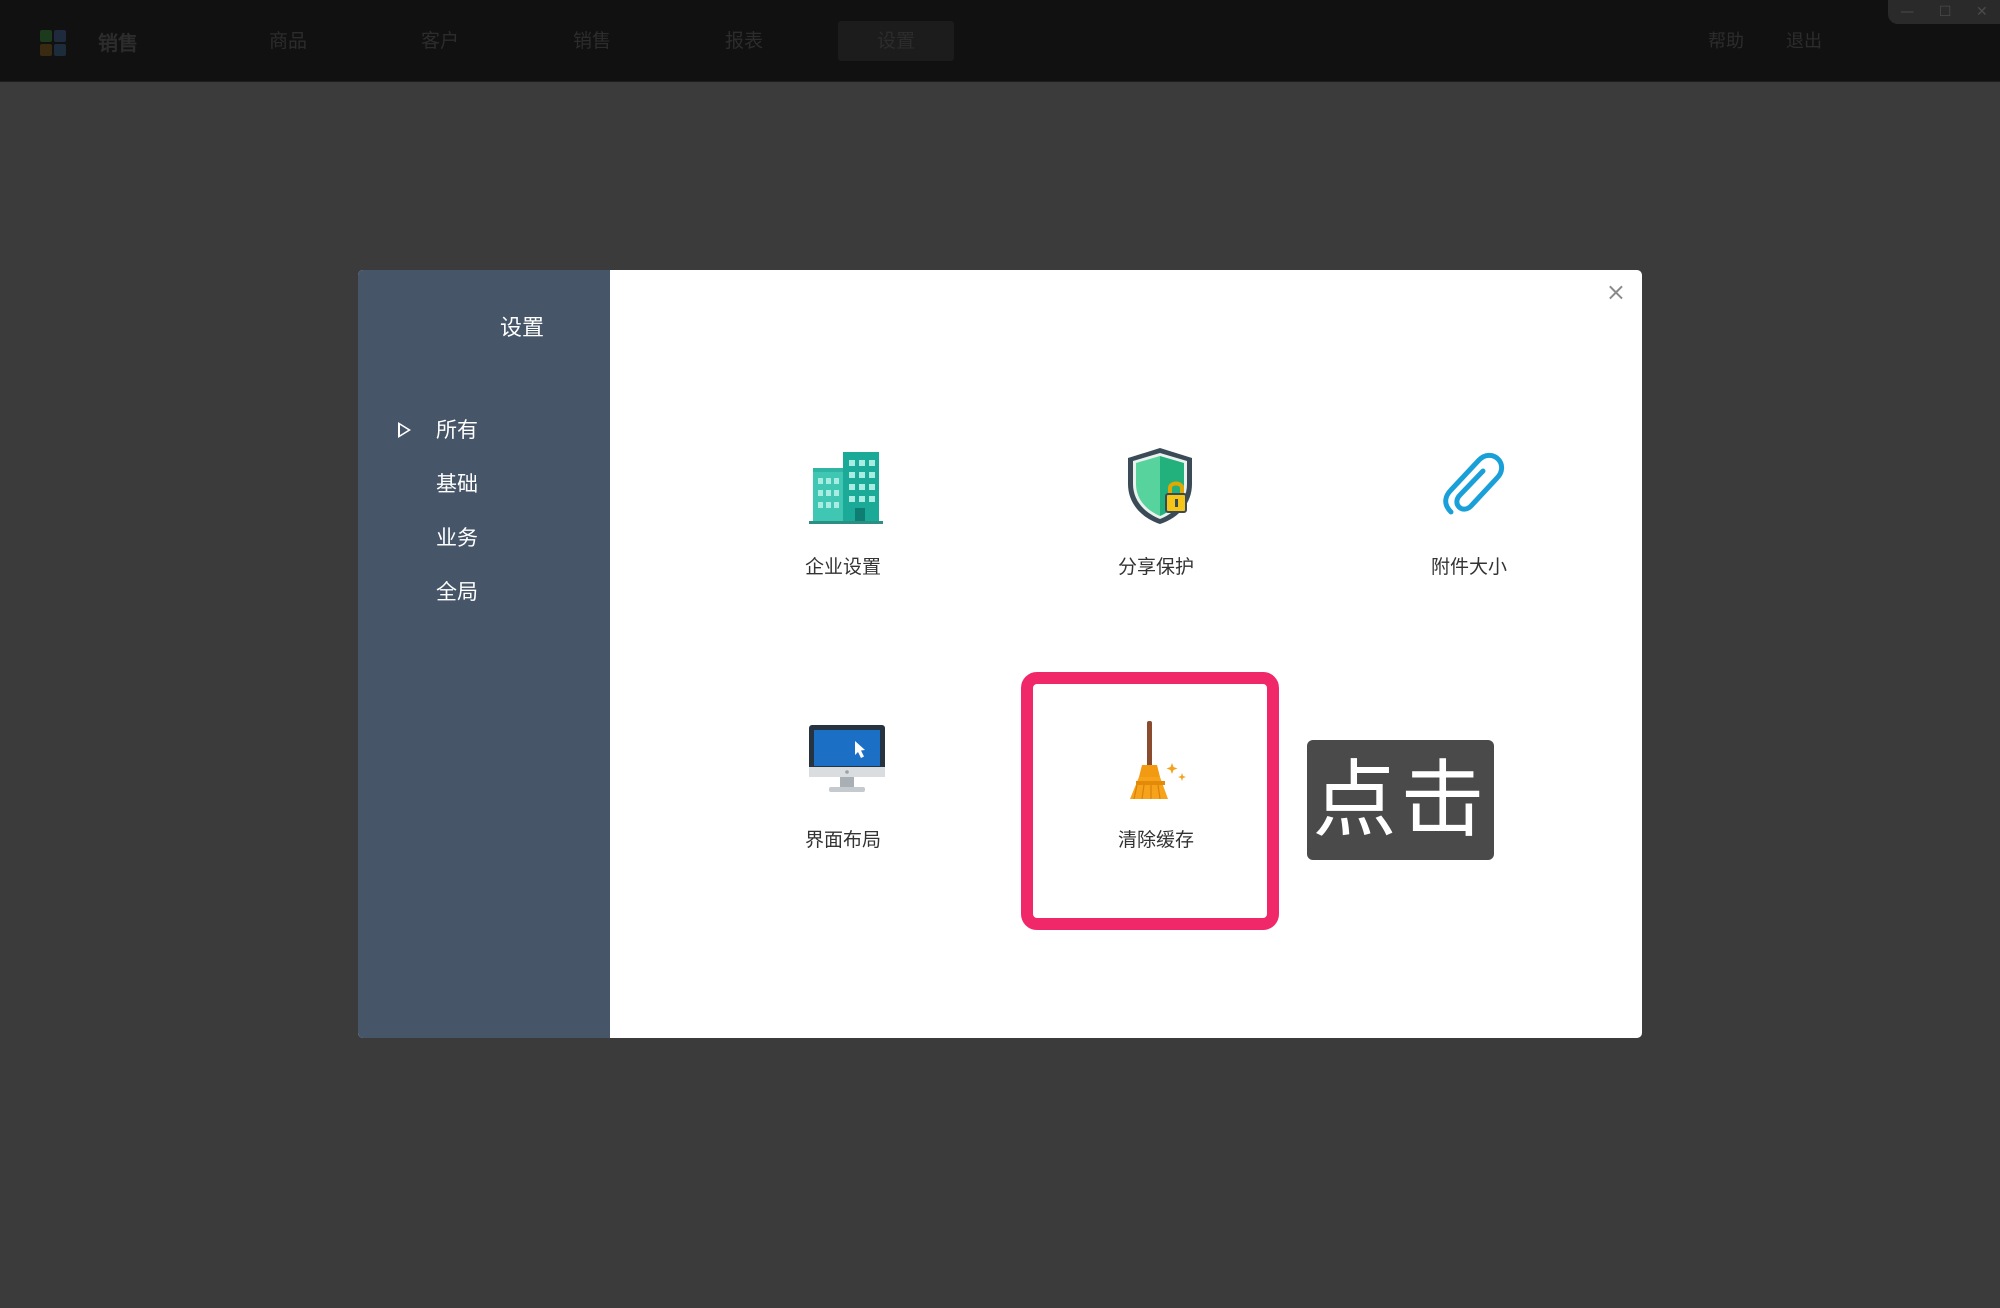 The height and width of the screenshot is (1308, 2000). What do you see at coordinates (457, 592) in the screenshot?
I see `sidebar-item-label: 全局` at bounding box center [457, 592].